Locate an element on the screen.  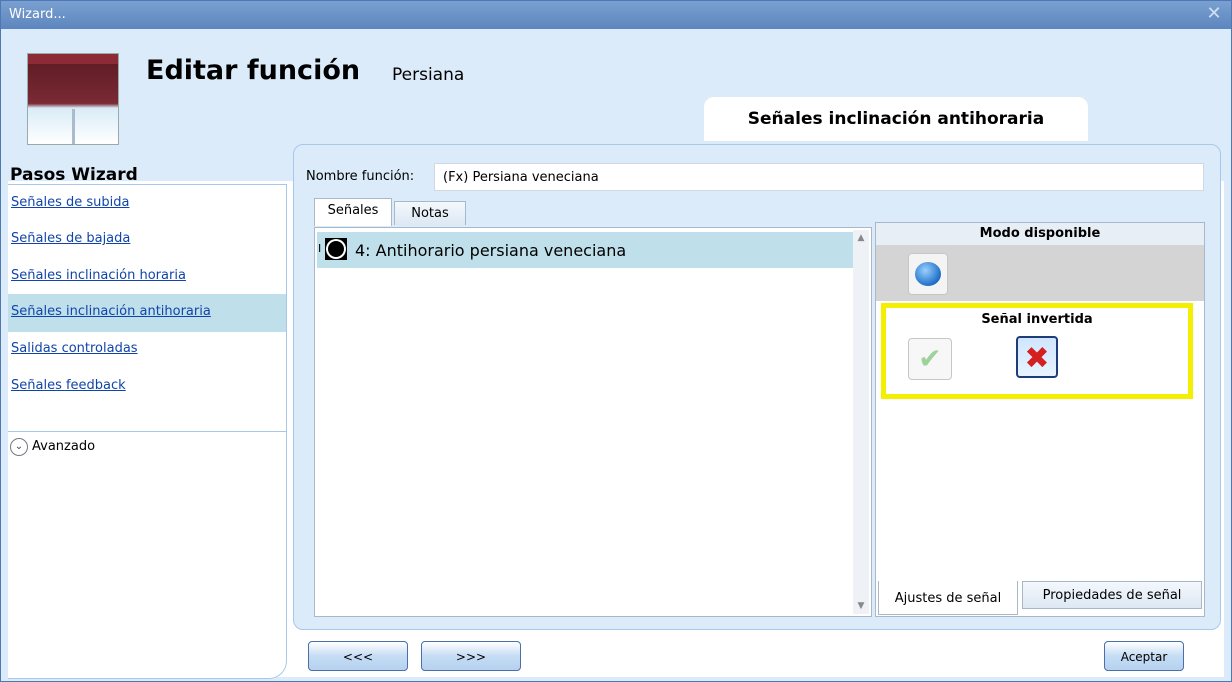
mode-area is located at coordinates (1040, 273).